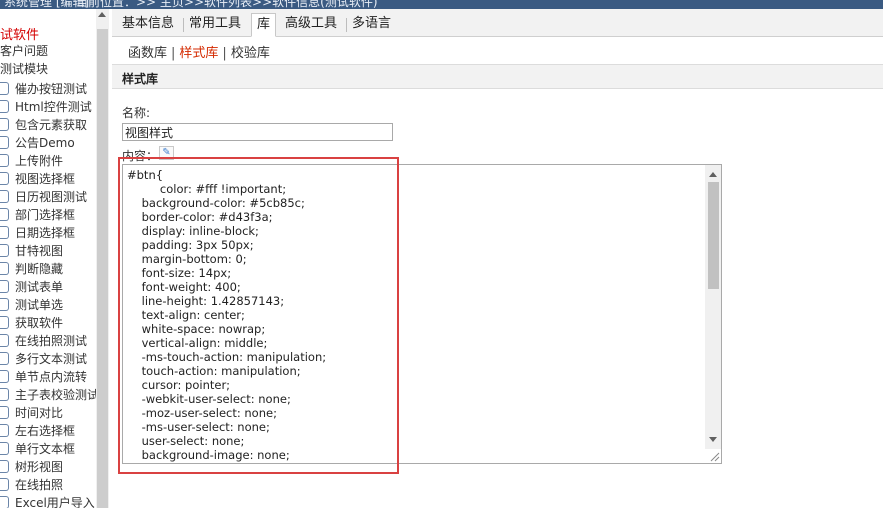 This screenshot has height=508, width=883. I want to click on tree-item: 上传附件, so click(48, 160).